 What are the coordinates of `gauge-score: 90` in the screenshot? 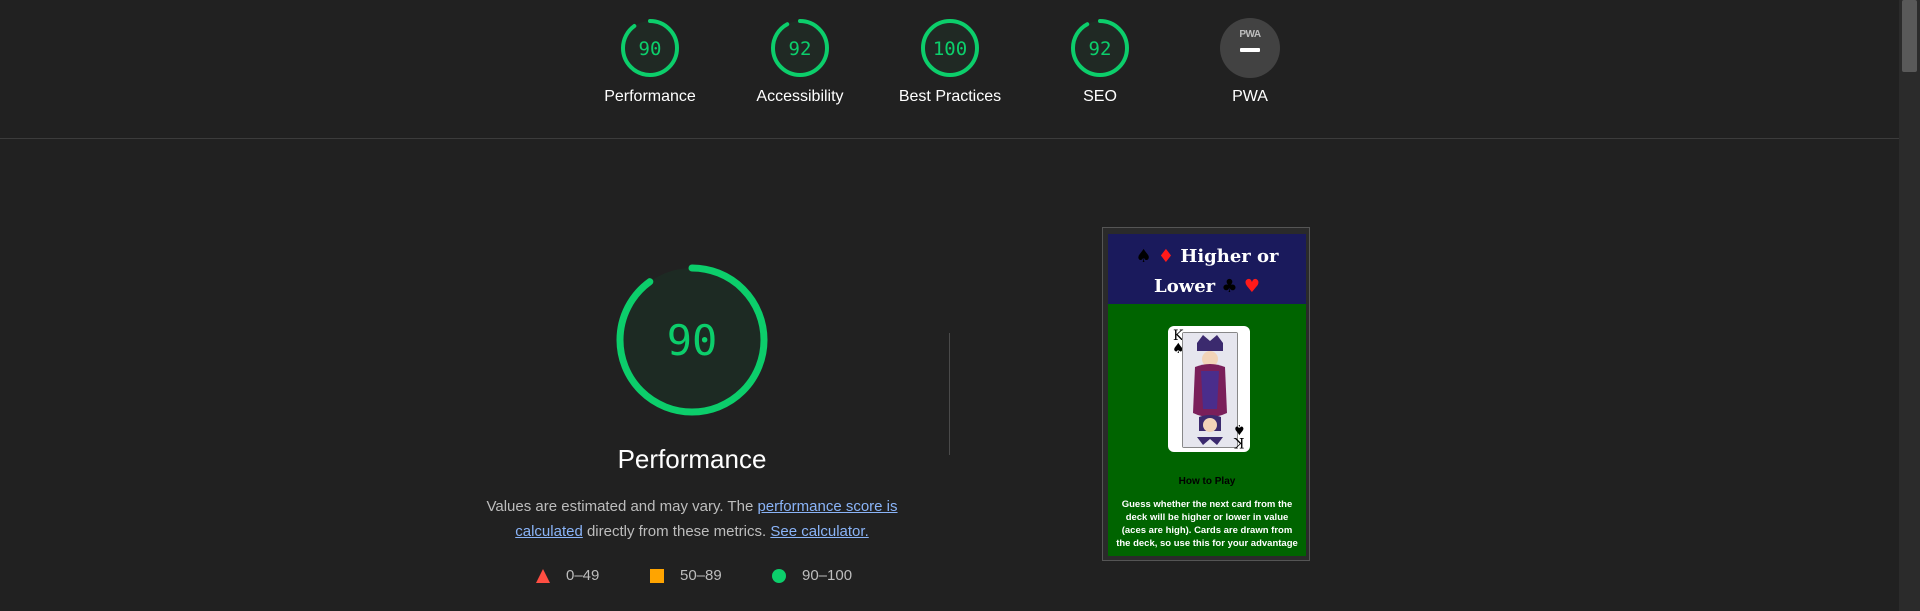 It's located at (650, 49).